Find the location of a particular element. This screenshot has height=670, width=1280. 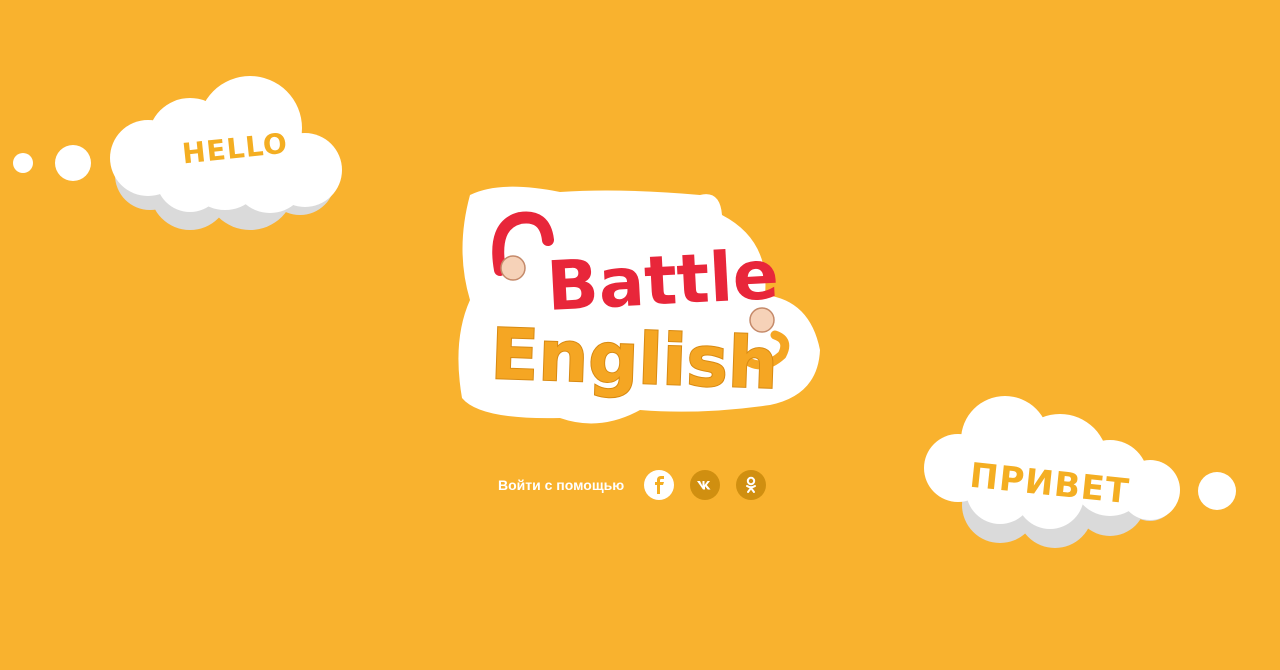

hello-cloud: HELLO is located at coordinates (177, 153).